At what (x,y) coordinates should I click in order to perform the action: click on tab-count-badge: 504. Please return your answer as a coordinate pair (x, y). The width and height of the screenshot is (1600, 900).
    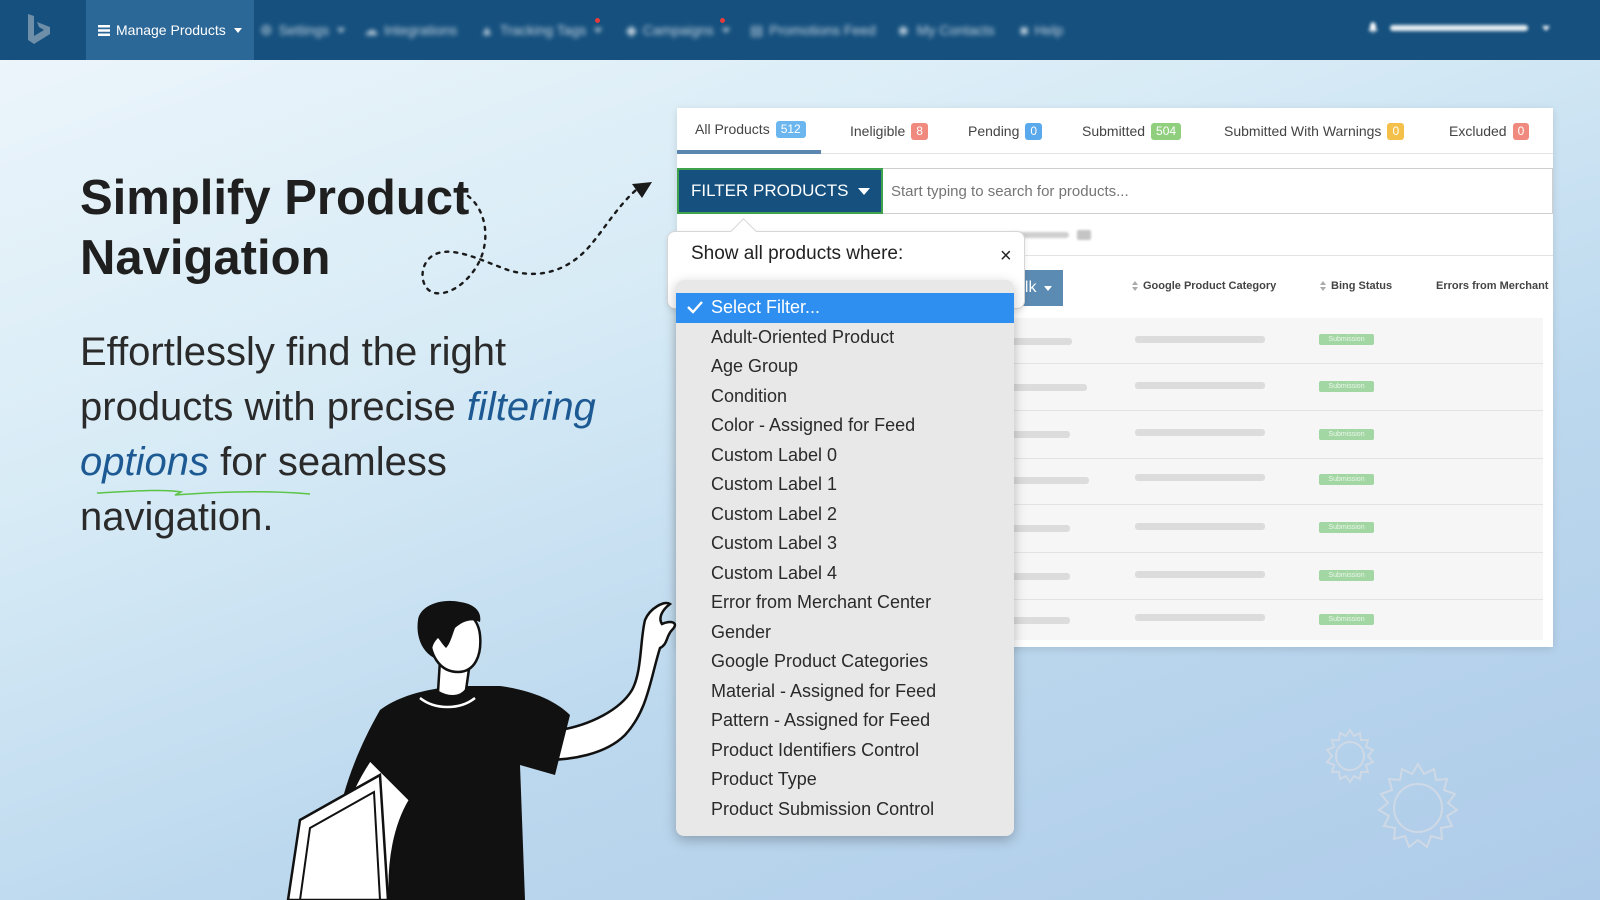
    Looking at the image, I should click on (1166, 131).